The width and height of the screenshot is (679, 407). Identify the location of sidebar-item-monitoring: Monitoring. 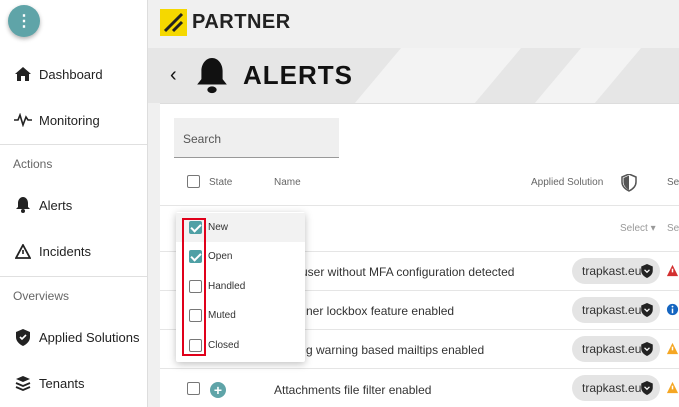
(73, 120).